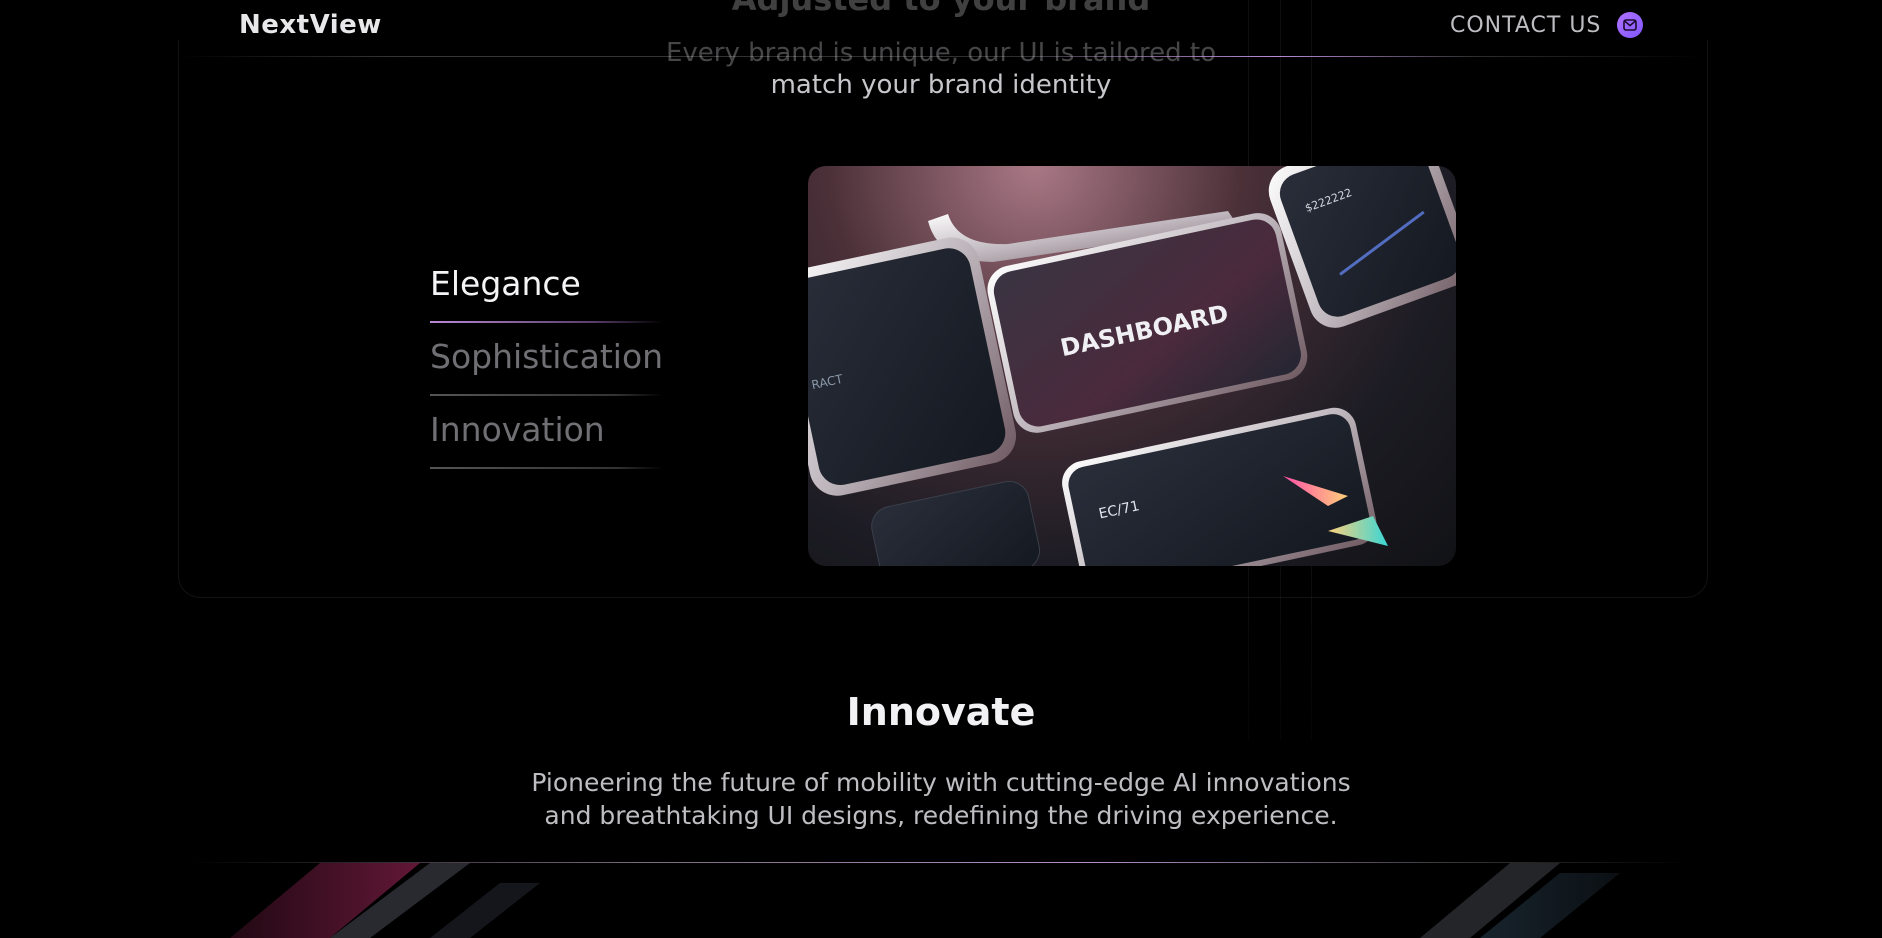  What do you see at coordinates (941, 712) in the screenshot?
I see `innovate-title: Innovate` at bounding box center [941, 712].